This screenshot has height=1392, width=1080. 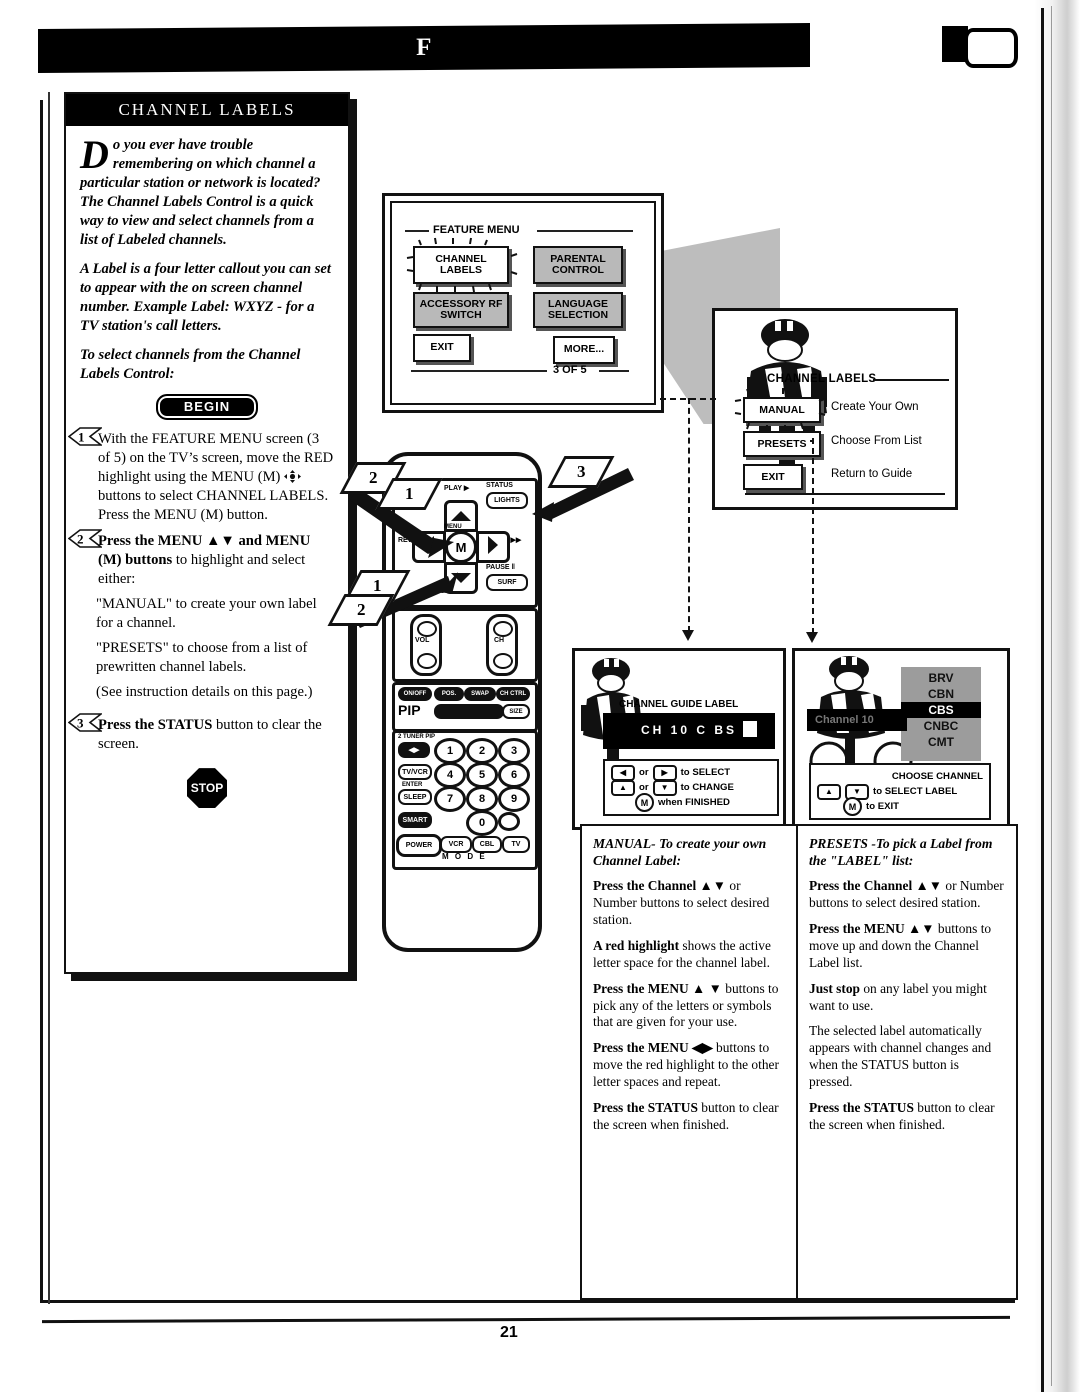 I want to click on dpad-left-button, so click(x=429, y=547).